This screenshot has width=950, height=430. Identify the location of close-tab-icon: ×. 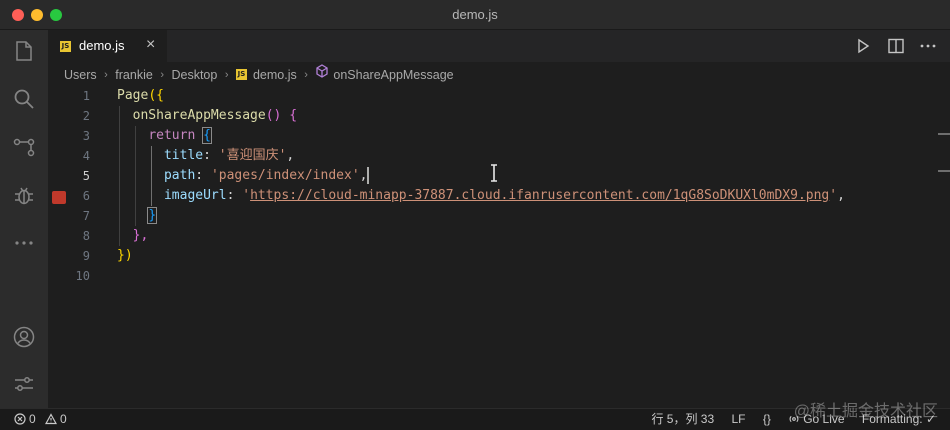
(150, 45).